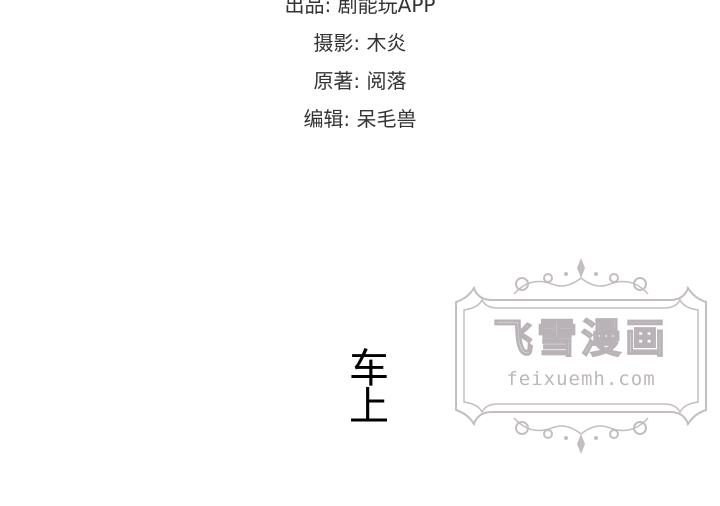  Describe the element at coordinates (369, 407) in the screenshot. I see `chapter-title-char-2: 上` at that location.